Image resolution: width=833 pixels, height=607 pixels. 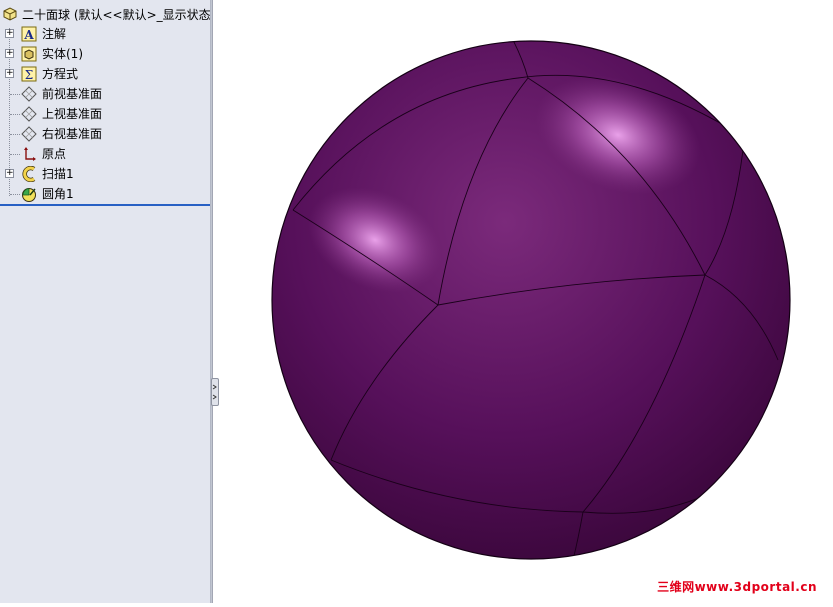 I want to click on tree-item-solid-bodies: + 实体(1), so click(x=105, y=54).